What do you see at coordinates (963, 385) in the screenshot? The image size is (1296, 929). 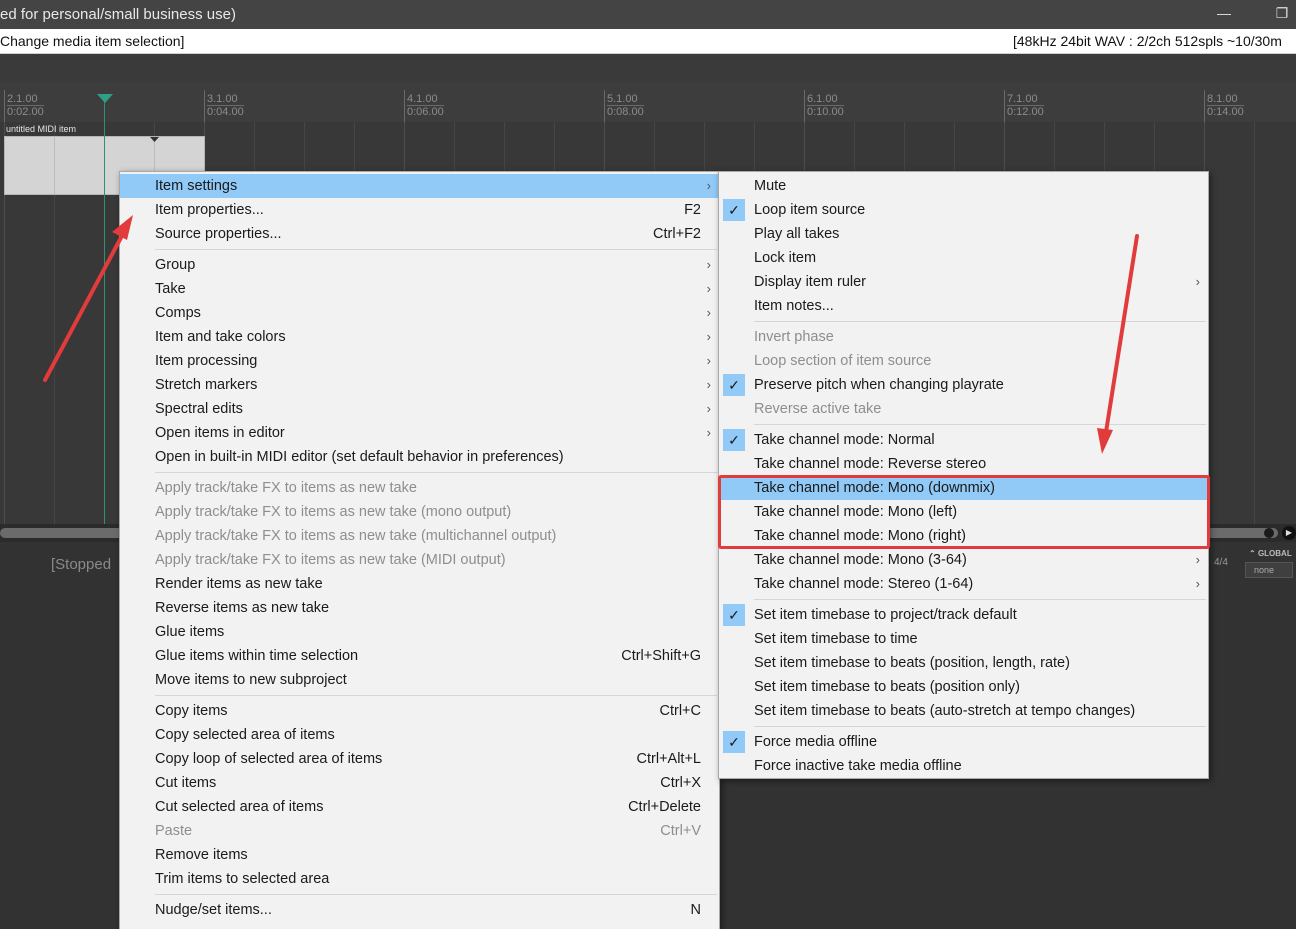 I see `submenu-item-preserve-pitch: ✓ Preserve pitch when changing playrate` at bounding box center [963, 385].